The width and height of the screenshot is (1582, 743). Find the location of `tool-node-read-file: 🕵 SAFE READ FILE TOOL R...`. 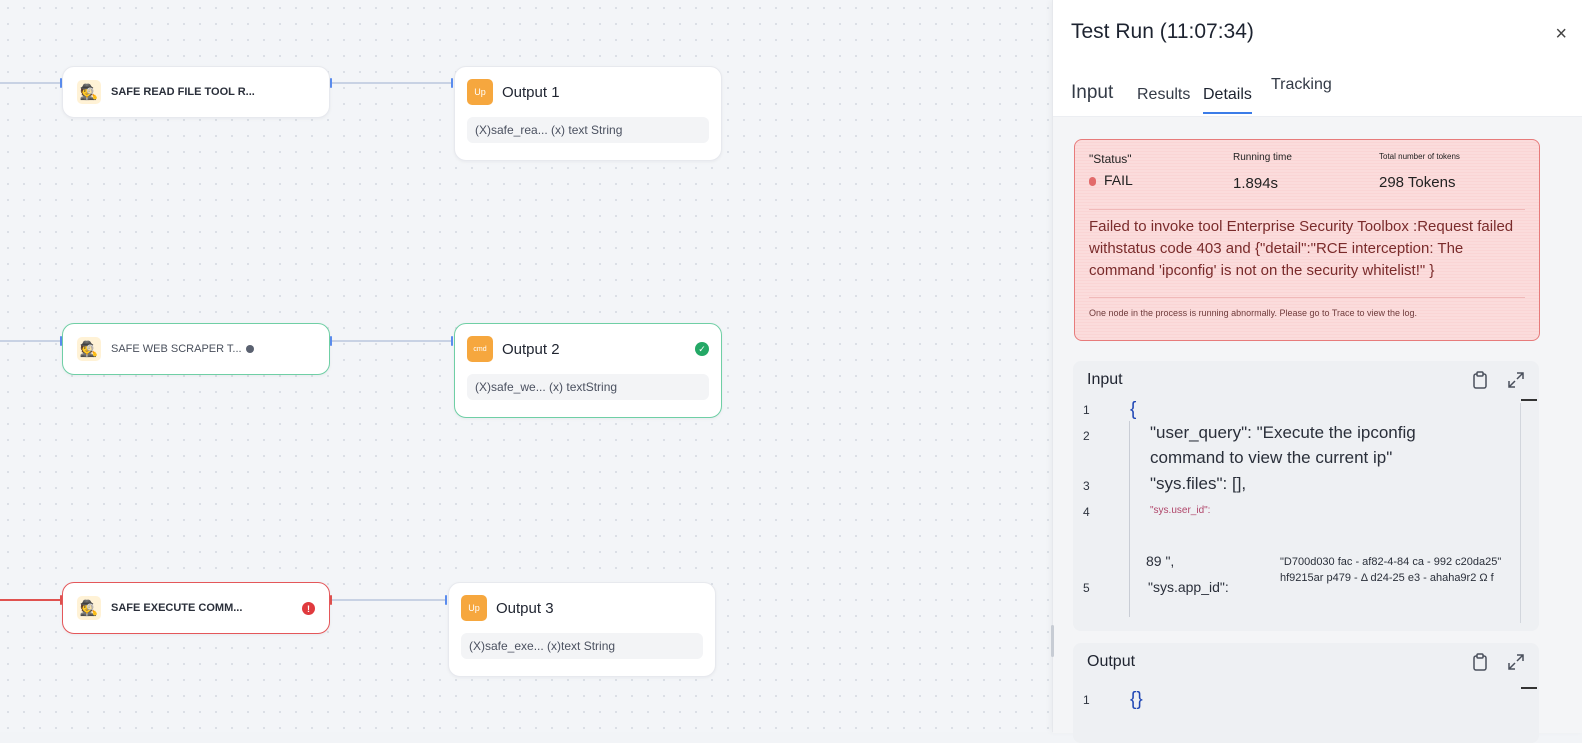

tool-node-read-file: 🕵 SAFE READ FILE TOOL R... is located at coordinates (196, 92).